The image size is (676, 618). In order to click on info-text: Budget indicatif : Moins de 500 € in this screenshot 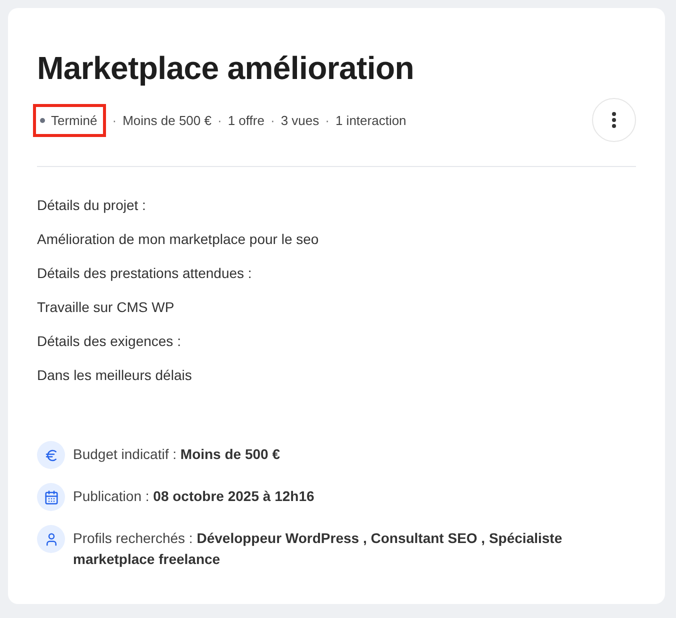, I will do `click(176, 454)`.